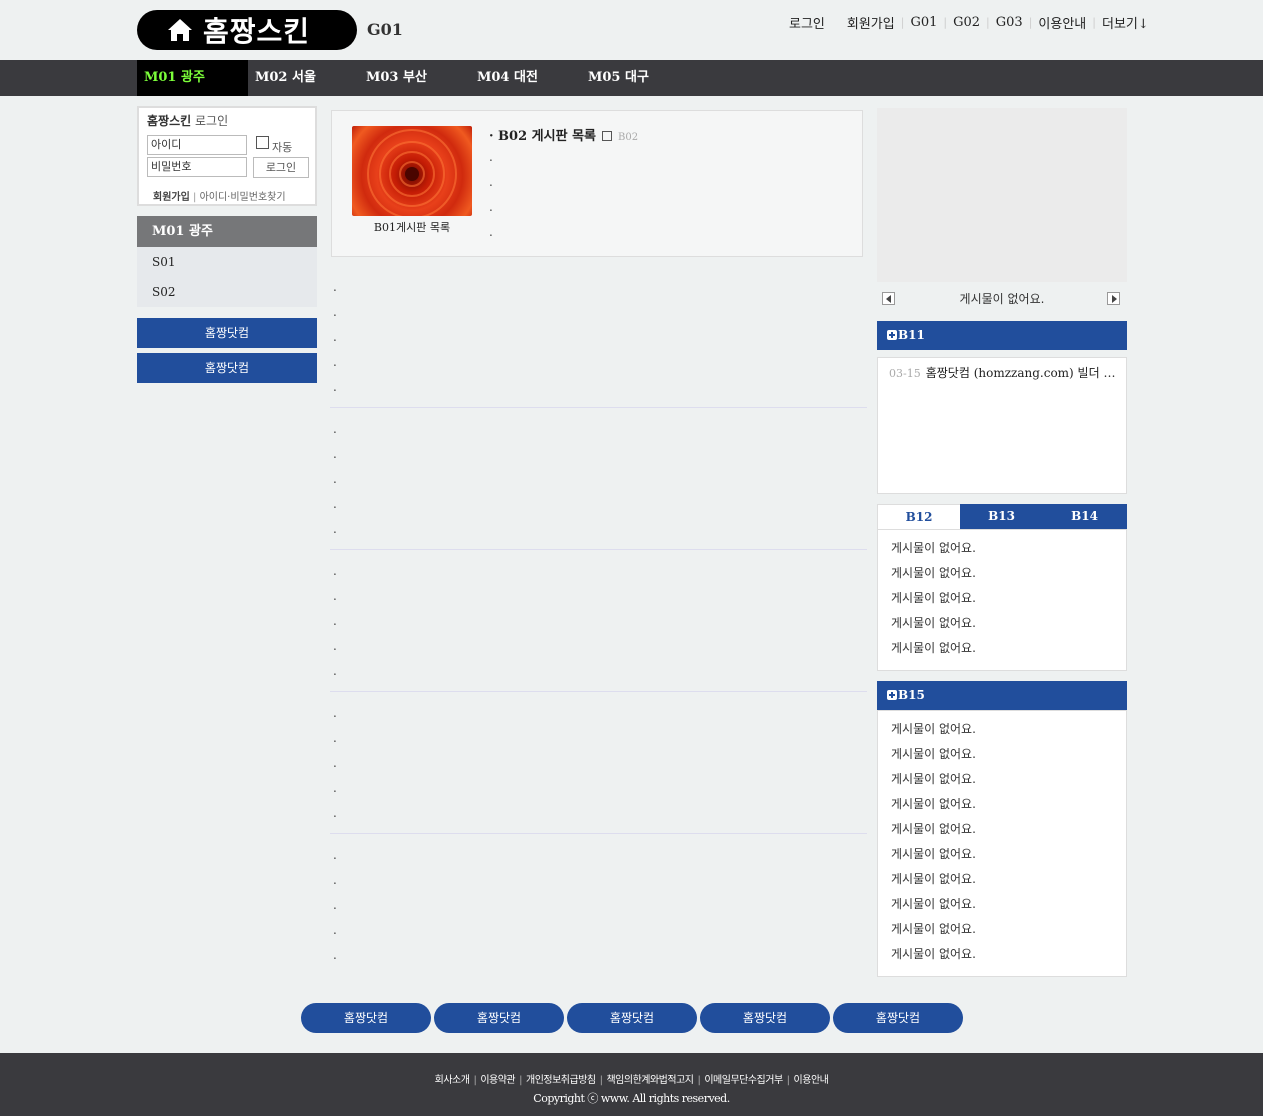 The width and height of the screenshot is (1263, 1116). Describe the element at coordinates (227, 292) in the screenshot. I see `left-menu-item-s02: S02` at that location.